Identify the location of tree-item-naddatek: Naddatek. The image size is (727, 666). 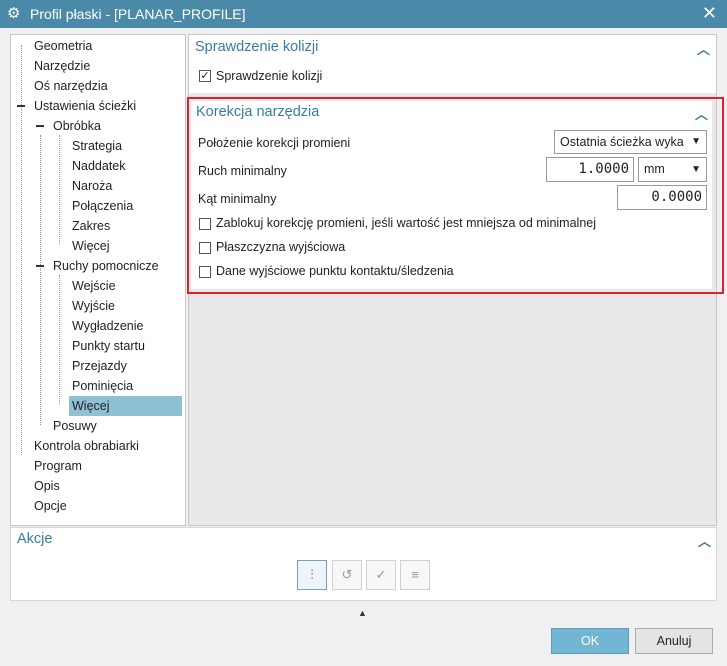
(99, 166).